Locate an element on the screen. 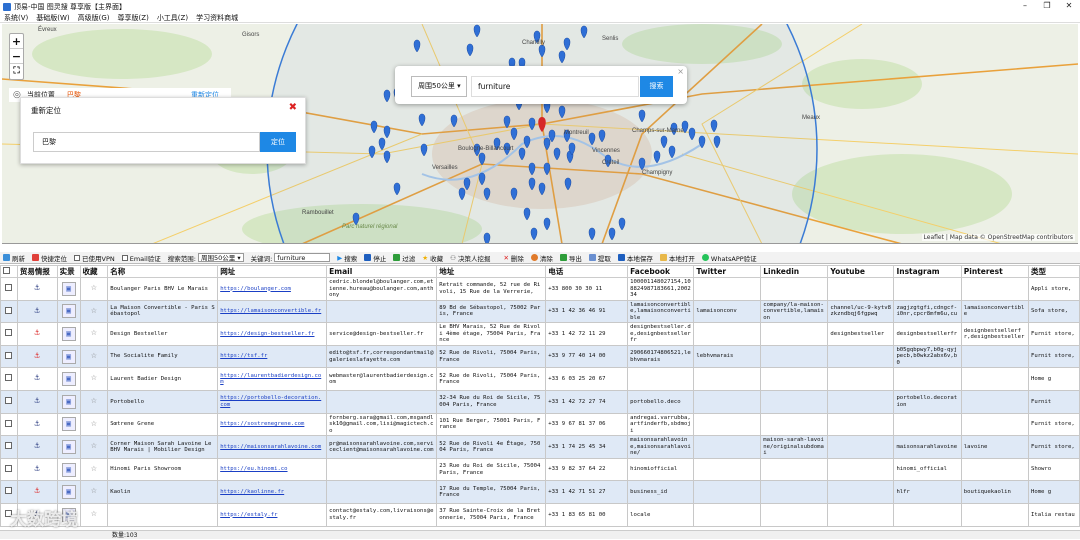 This screenshot has width=1080, height=540. quick-locate-button: 快捷定位 is located at coordinates (49, 258).